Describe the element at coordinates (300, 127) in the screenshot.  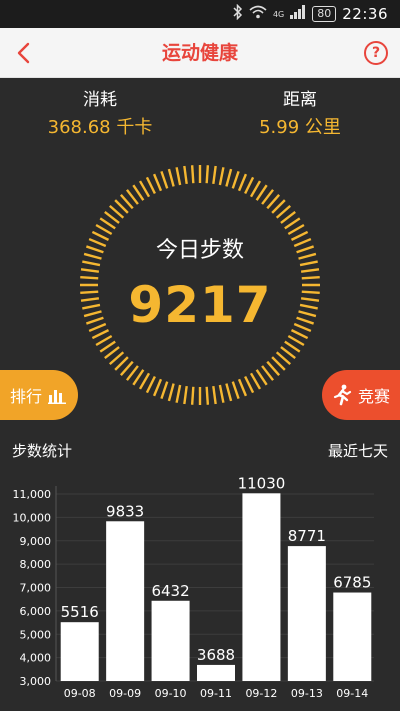
I see `distance-value: 5.99 公里` at that location.